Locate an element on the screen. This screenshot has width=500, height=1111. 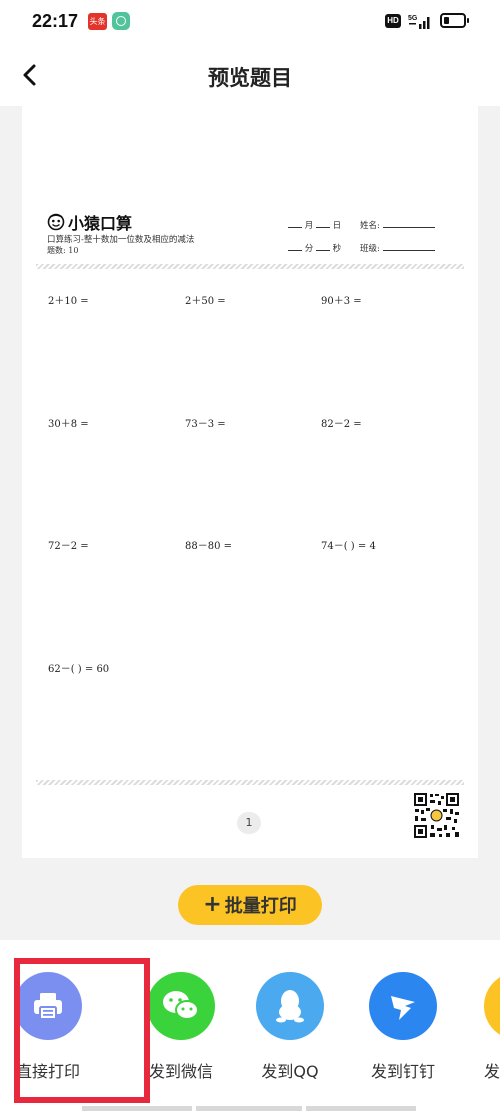
problem-2: 2＋50 = is located at coordinates (205, 301).